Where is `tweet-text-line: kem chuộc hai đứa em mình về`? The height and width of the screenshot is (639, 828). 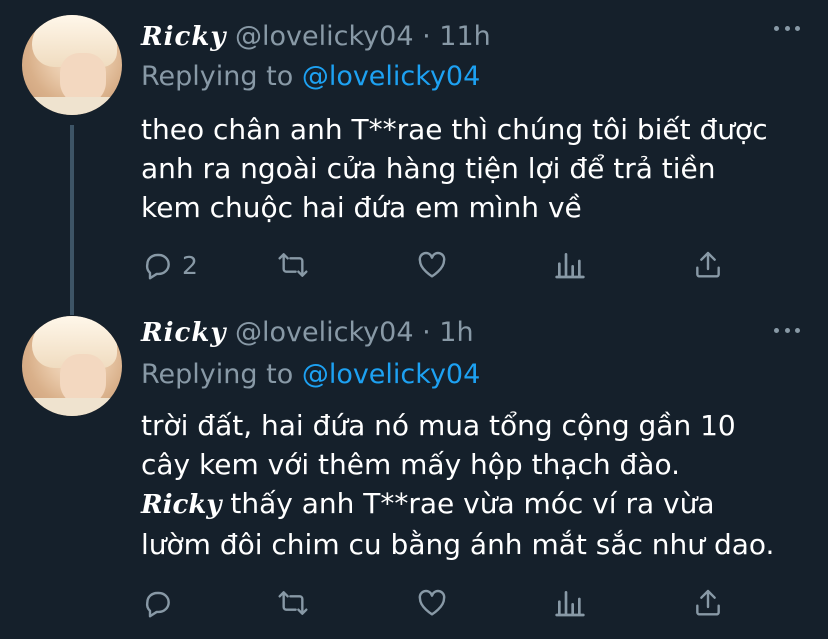 tweet-text-line: kem chuộc hai đứa em mình về is located at coordinates (361, 207).